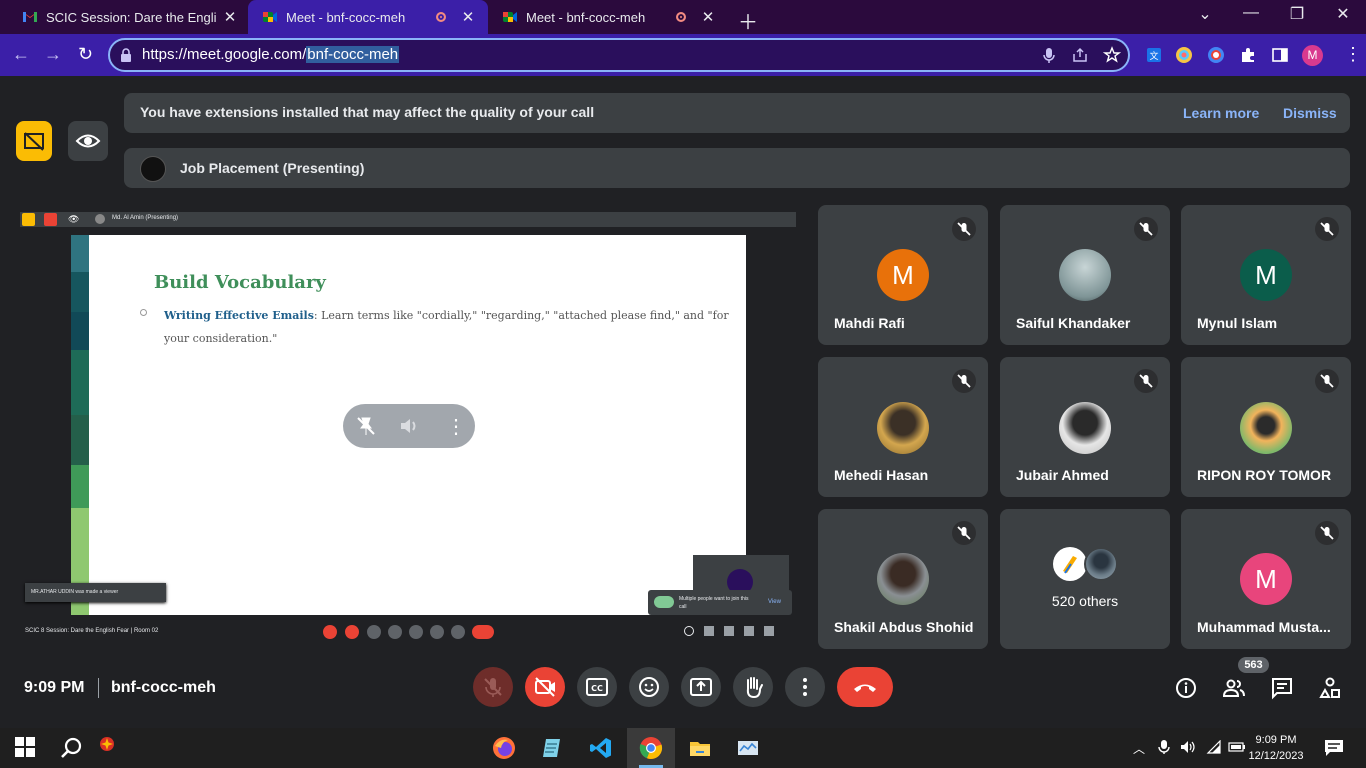 Image resolution: width=1366 pixels, height=768 pixels. What do you see at coordinates (1334, 748) in the screenshot?
I see `notifications-icon` at bounding box center [1334, 748].